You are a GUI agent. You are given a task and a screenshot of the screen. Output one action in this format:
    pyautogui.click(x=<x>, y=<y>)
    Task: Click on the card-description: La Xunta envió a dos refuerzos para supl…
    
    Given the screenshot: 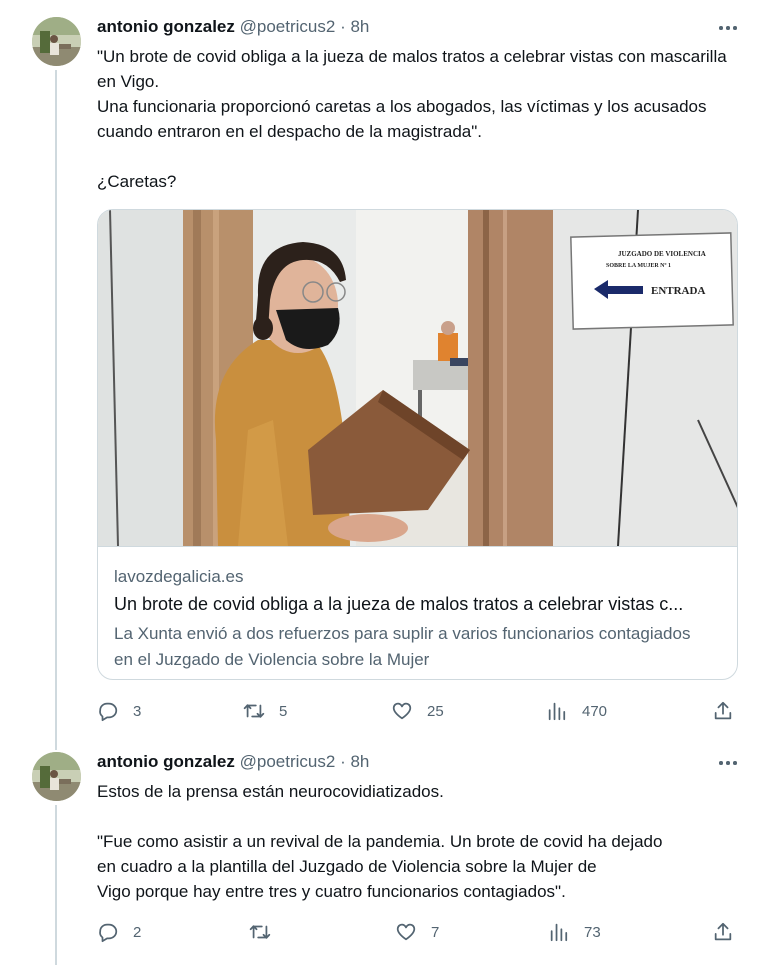 What is the action you would take?
    pyautogui.click(x=402, y=646)
    